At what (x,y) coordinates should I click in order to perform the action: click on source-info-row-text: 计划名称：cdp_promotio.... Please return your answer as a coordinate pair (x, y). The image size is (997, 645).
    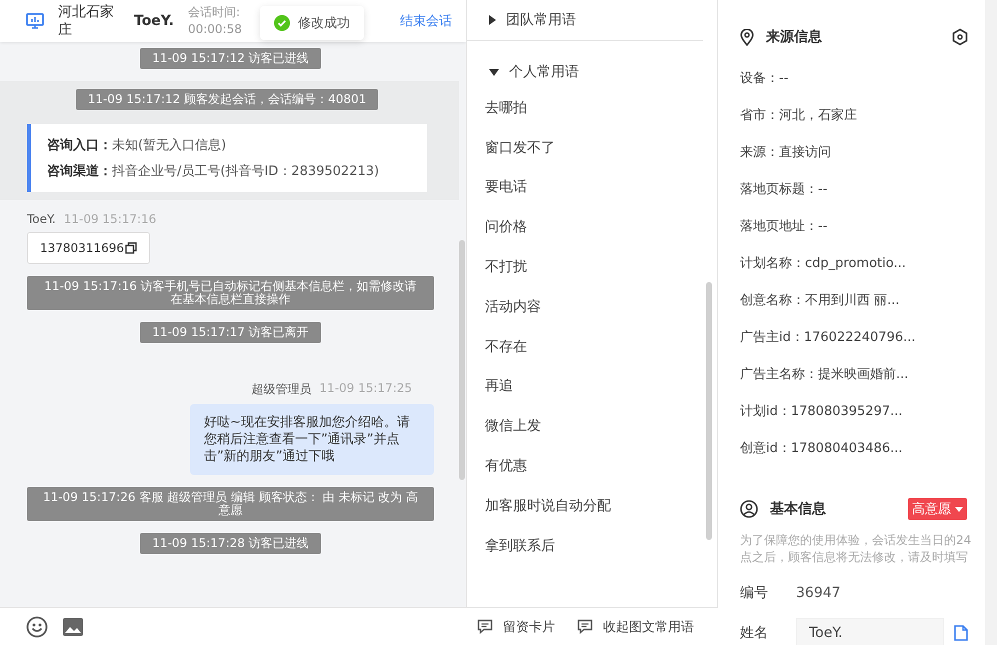
    Looking at the image, I should click on (823, 263).